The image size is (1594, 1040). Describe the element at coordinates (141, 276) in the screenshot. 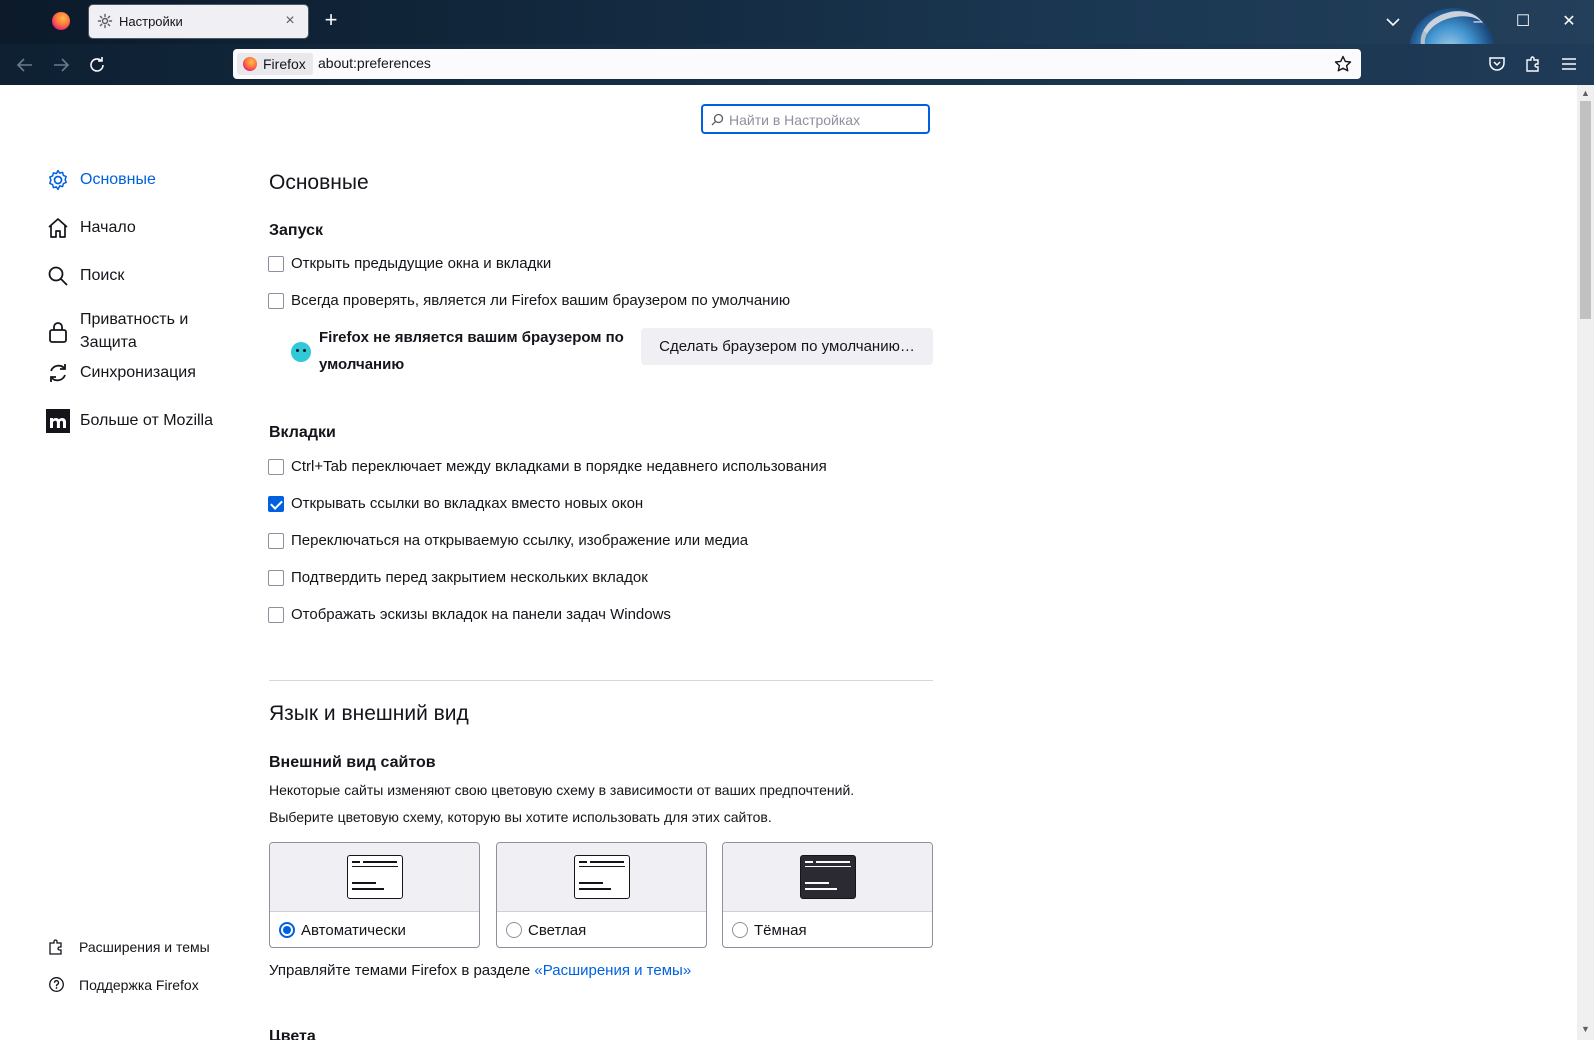

I see `sidebar-item-search: Поиск` at that location.